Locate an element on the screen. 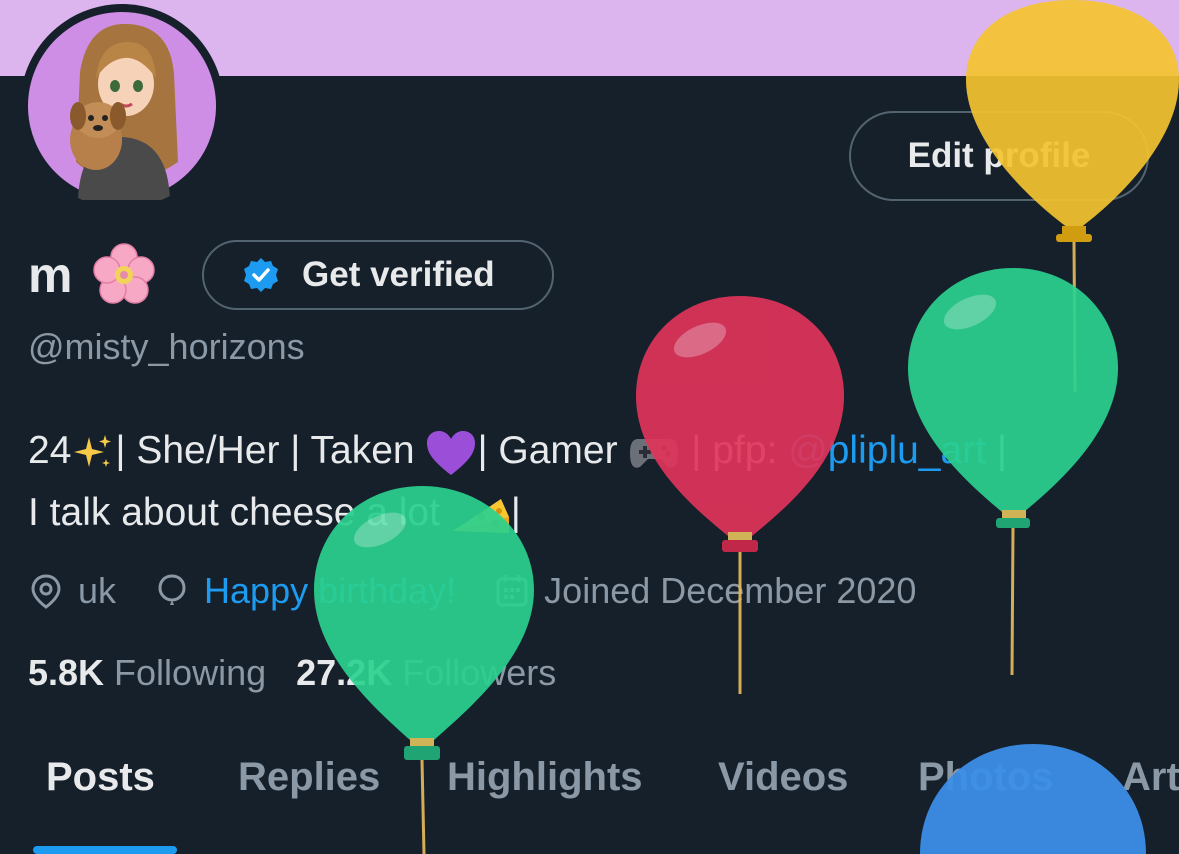 The image size is (1179, 854). bio-text: | She/Her | Taken is located at coordinates (270, 450).